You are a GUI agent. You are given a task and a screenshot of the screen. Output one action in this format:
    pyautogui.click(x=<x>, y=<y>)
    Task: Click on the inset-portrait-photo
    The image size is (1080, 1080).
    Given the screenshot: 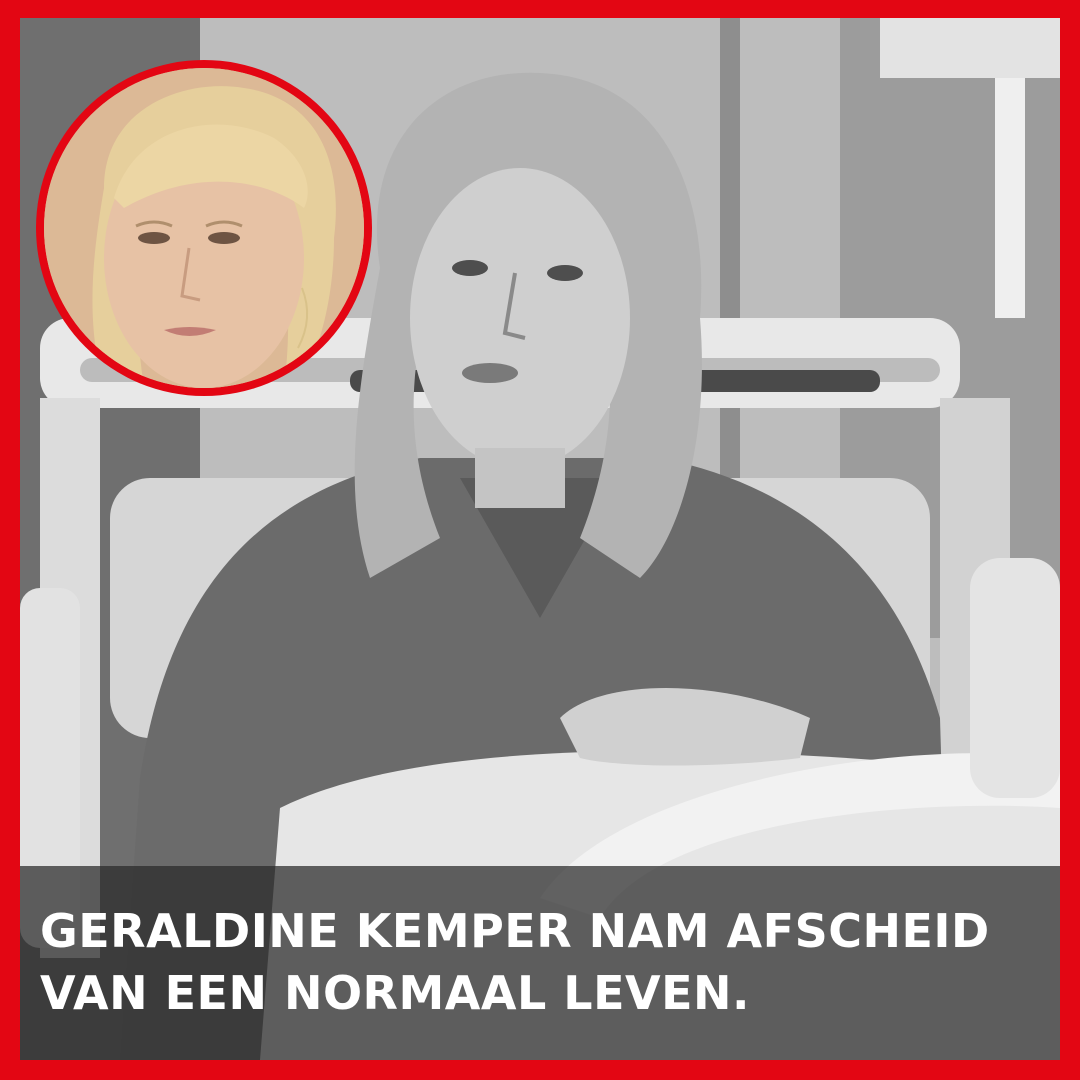 What is the action you would take?
    pyautogui.click(x=204, y=228)
    